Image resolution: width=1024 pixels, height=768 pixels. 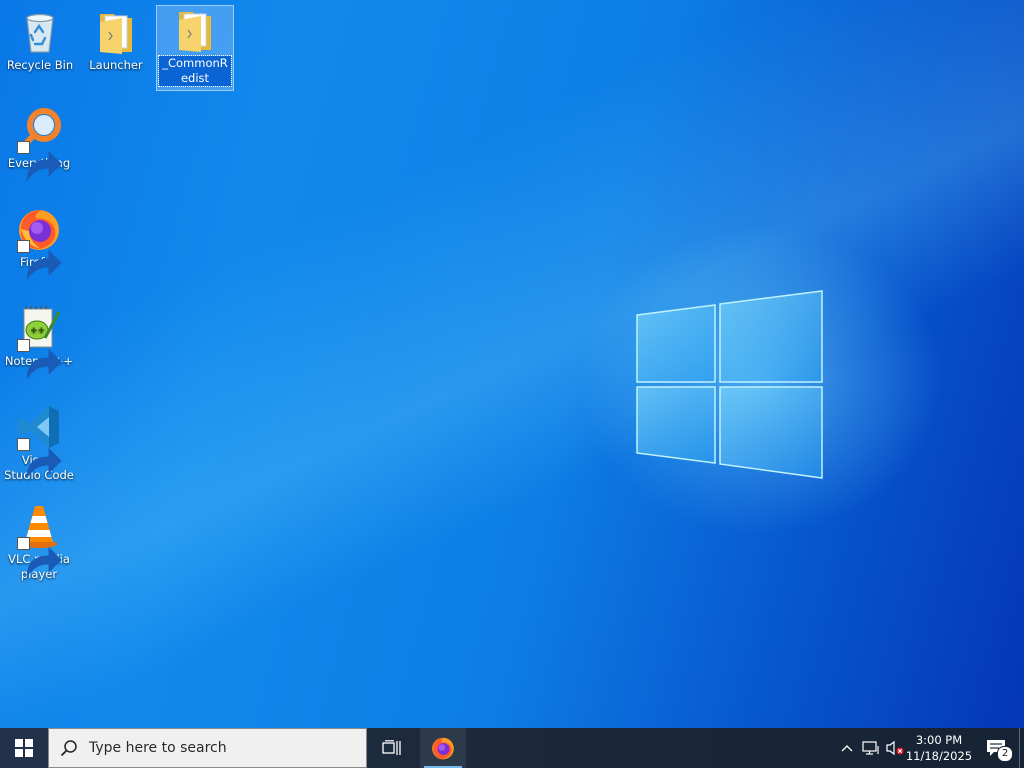 What do you see at coordinates (939, 740) in the screenshot?
I see `clock-time: 3:00 PM` at bounding box center [939, 740].